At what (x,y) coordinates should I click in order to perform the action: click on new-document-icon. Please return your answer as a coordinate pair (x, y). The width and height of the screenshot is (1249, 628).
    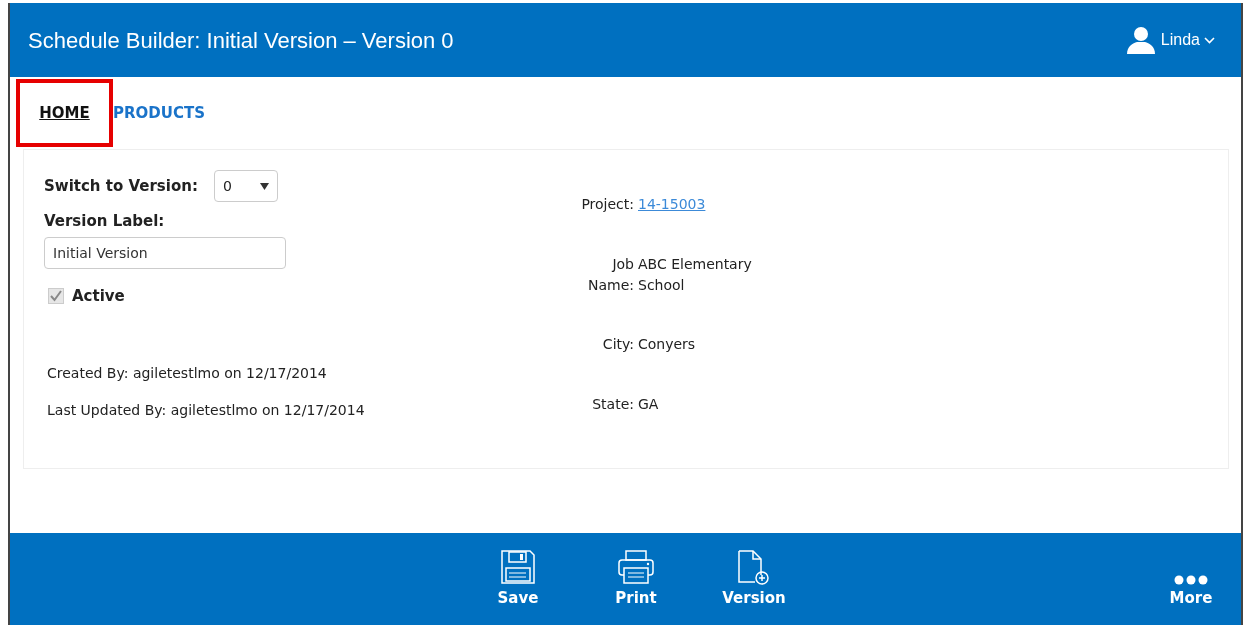
    Looking at the image, I should click on (754, 566).